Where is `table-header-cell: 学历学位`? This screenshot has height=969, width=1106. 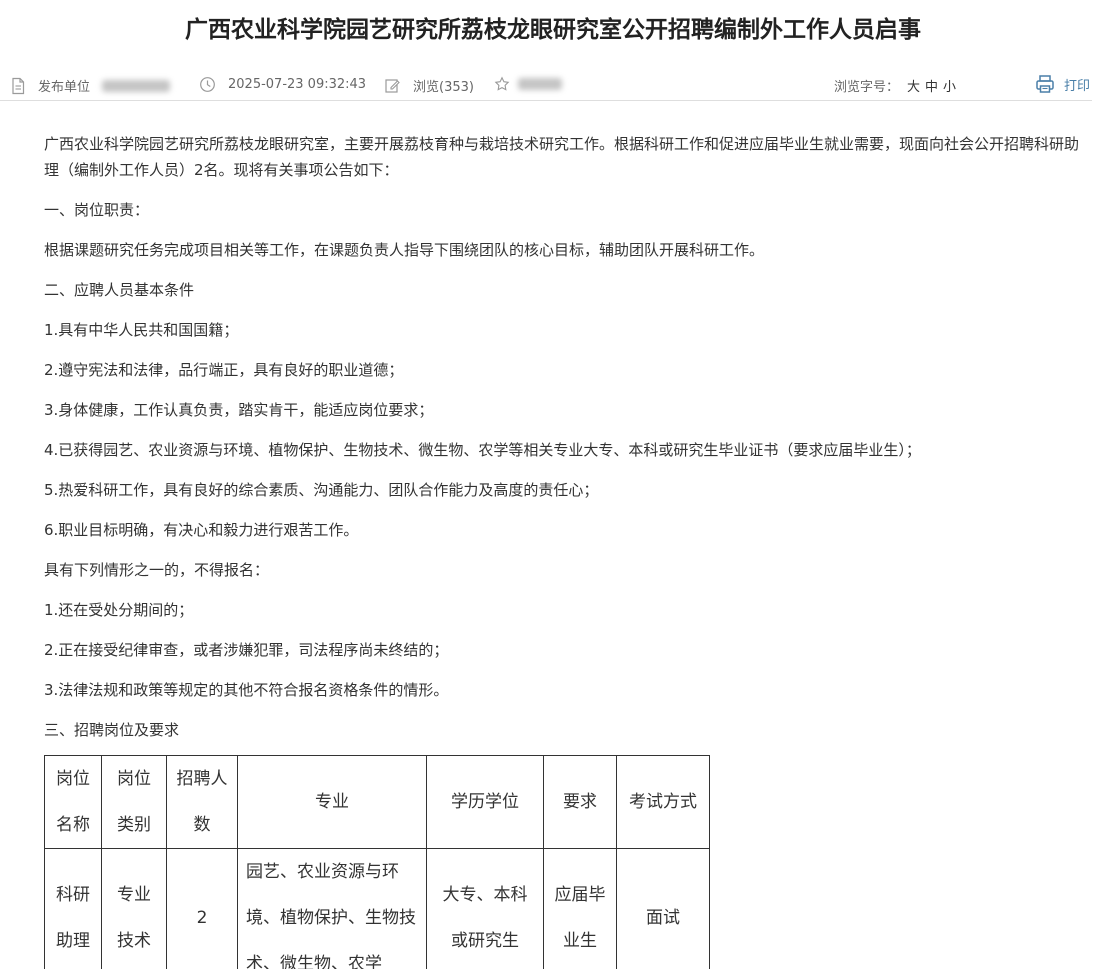
table-header-cell: 学历学位 is located at coordinates (485, 802).